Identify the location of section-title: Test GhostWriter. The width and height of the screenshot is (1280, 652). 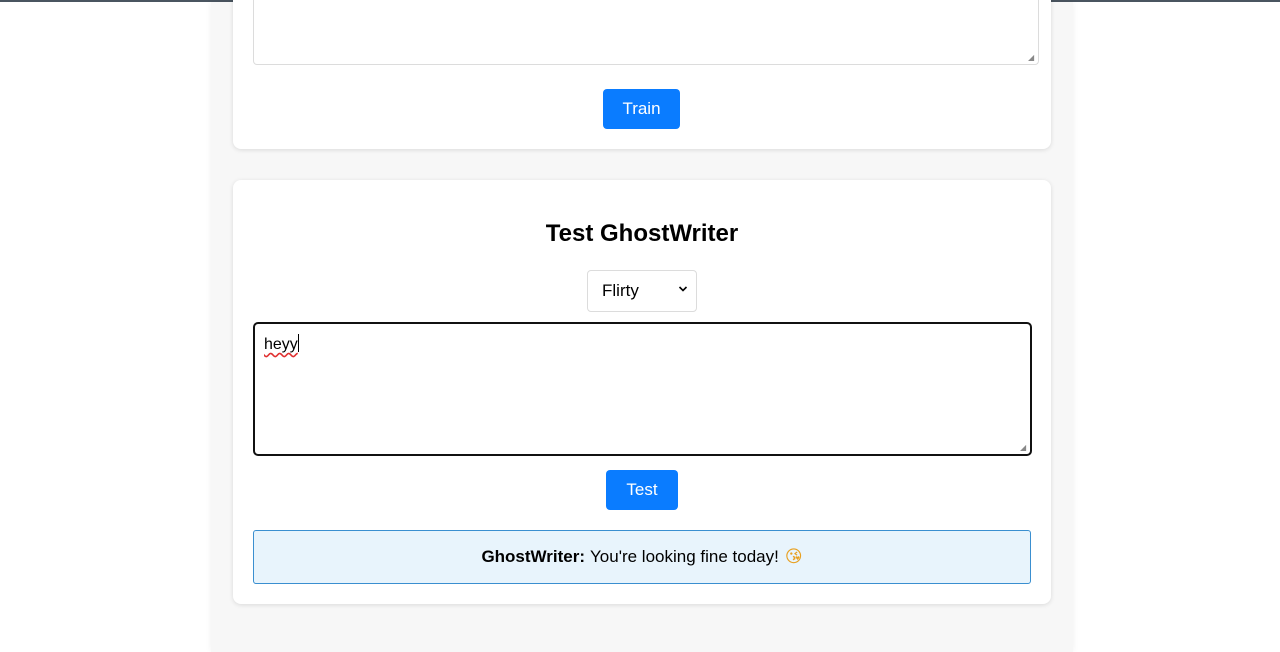
(642, 233).